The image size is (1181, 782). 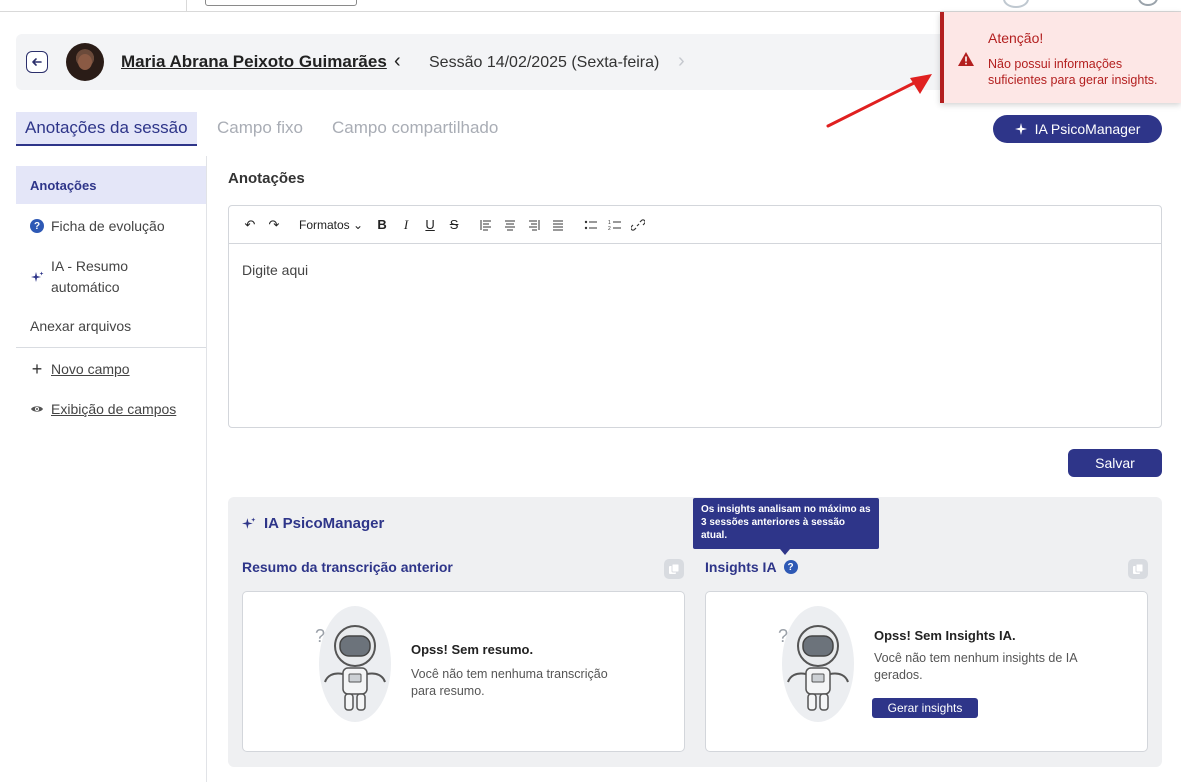 What do you see at coordinates (945, 635) in the screenshot?
I see `insights-empty-title: Opss! Sem Insights IA.` at bounding box center [945, 635].